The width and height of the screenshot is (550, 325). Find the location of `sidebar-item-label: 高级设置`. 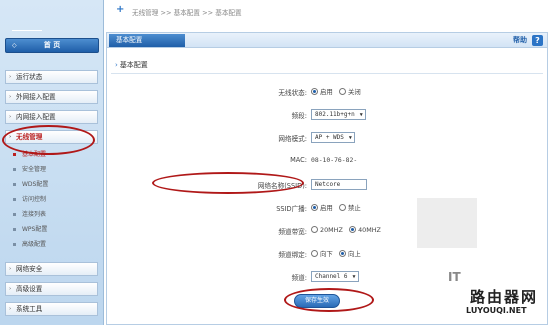

sidebar-item-label: 高级设置 is located at coordinates (29, 289).